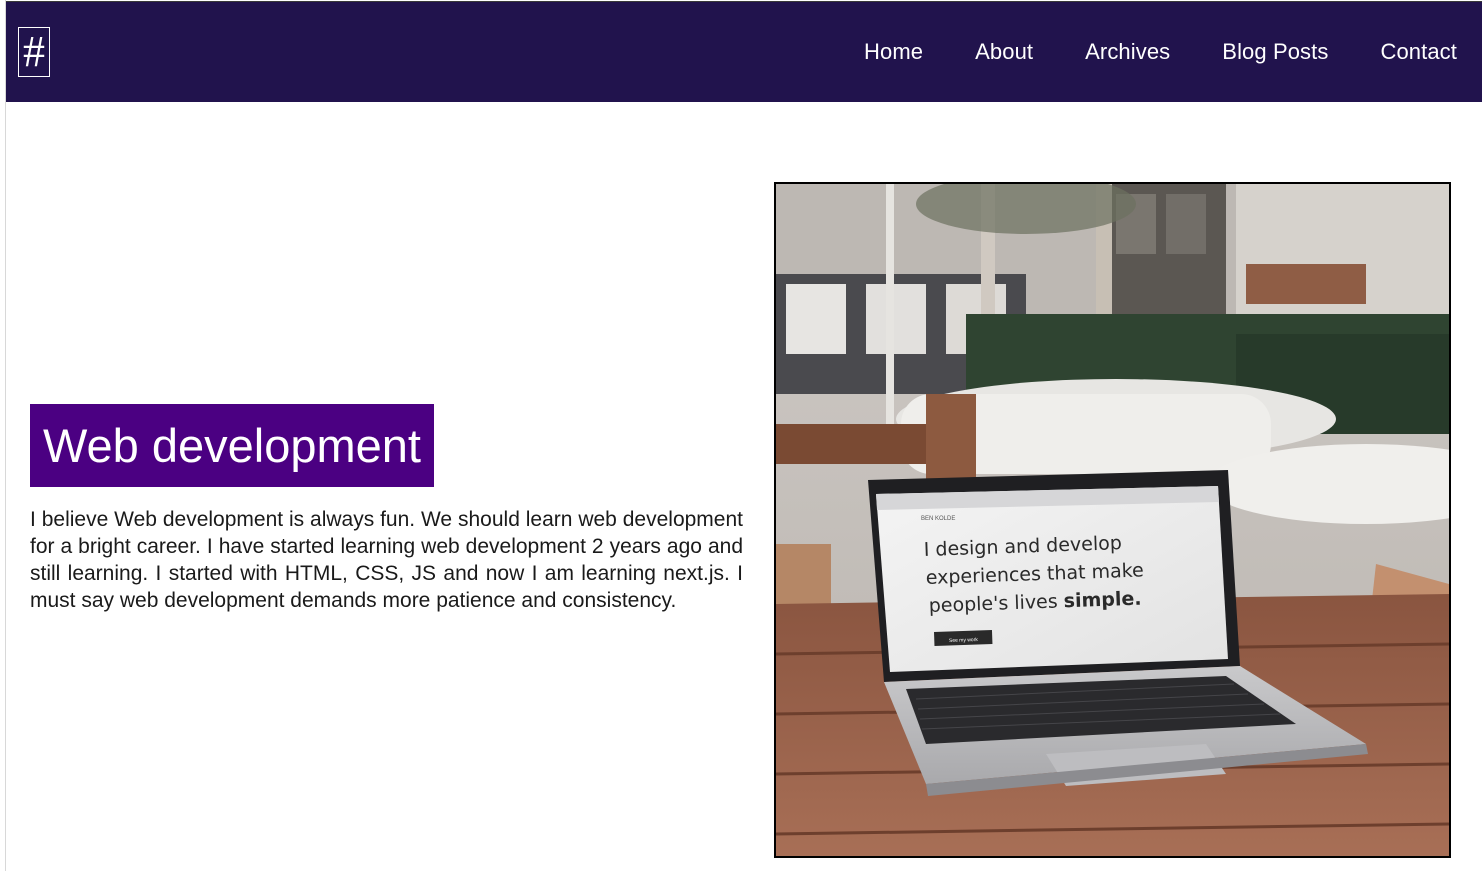  I want to click on nav-link-contact: Contact, so click(1418, 52).